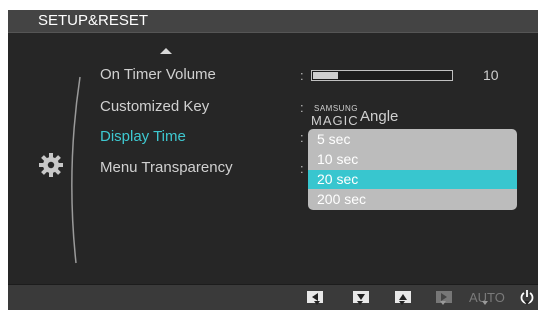  Describe the element at coordinates (166, 51) in the screenshot. I see `scroll-up-arrow-icon` at that location.